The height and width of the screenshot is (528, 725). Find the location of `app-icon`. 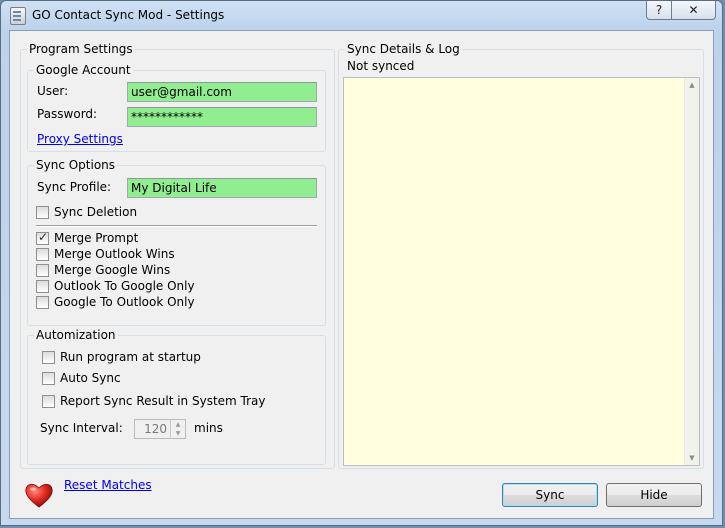

app-icon is located at coordinates (18, 16).